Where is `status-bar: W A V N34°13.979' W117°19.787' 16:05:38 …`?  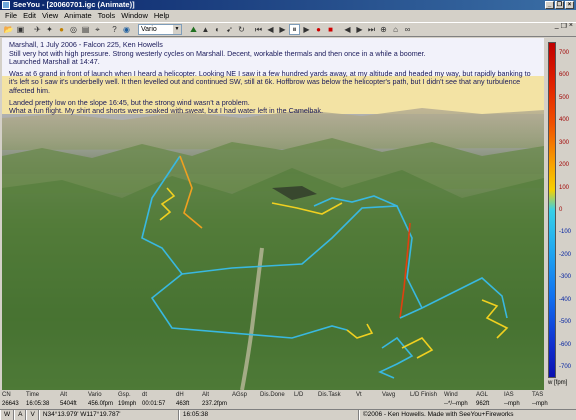 status-bar: W A V N34°13.979' W117°19.787' 16:05:38 … is located at coordinates (288, 414).